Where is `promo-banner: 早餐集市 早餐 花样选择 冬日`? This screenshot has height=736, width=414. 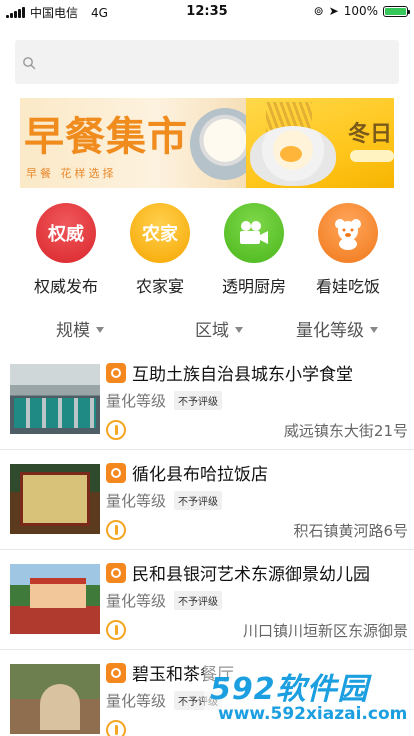 promo-banner: 早餐集市 早餐 花样选择 冬日 is located at coordinates (207, 143).